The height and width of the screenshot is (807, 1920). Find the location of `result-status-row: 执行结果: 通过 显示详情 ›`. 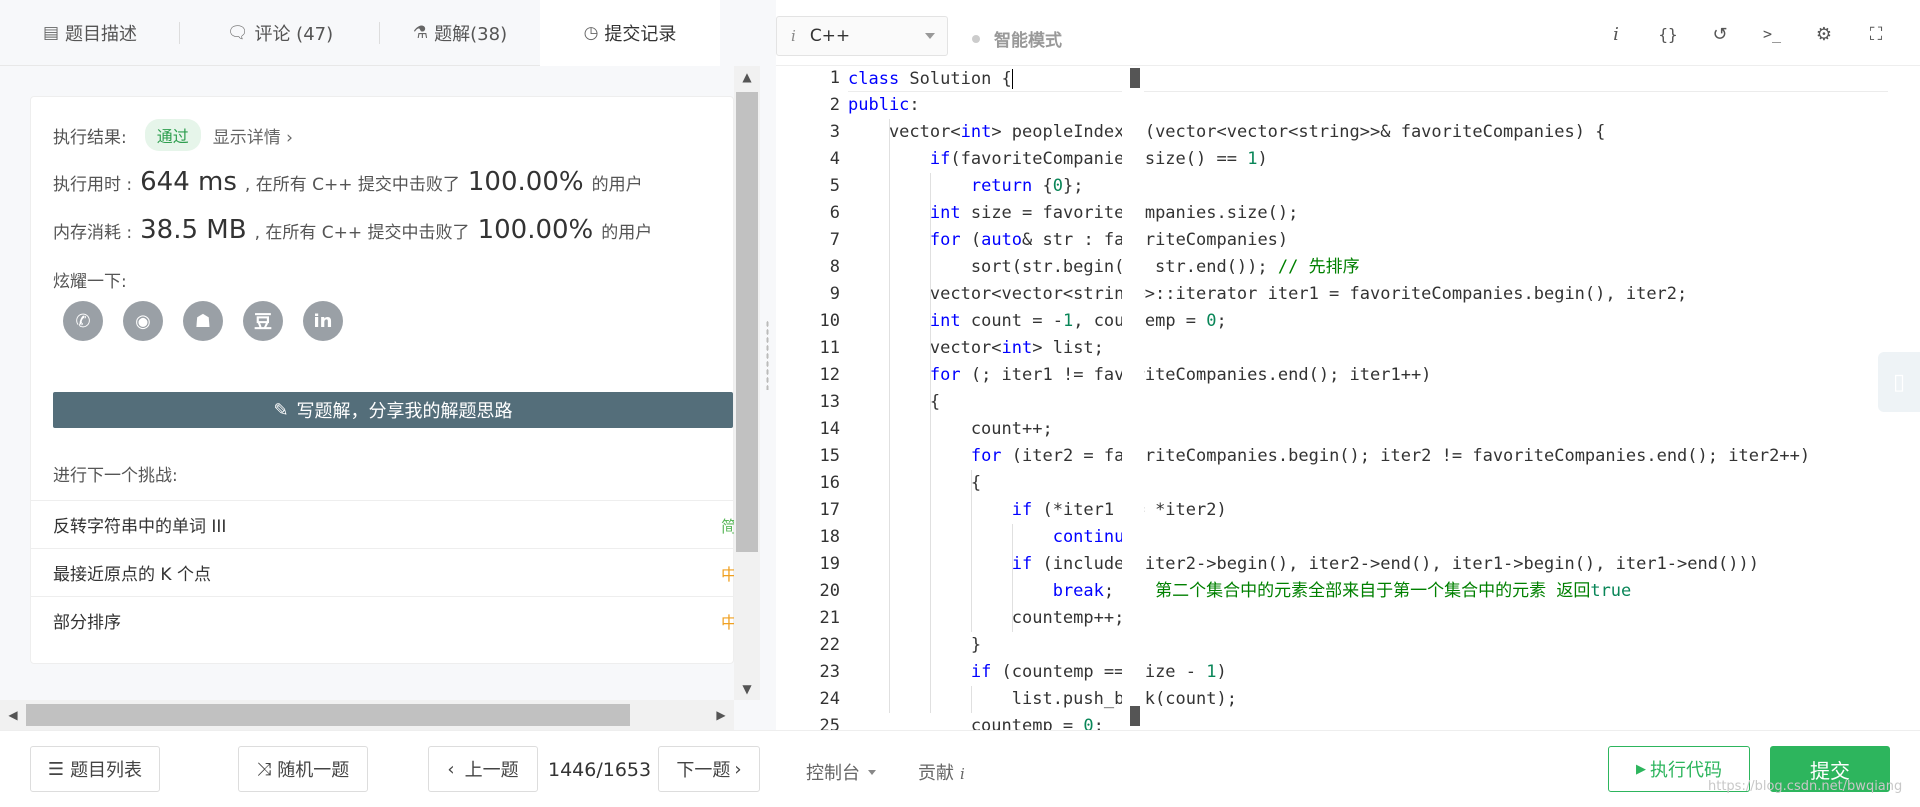

result-status-row: 执行结果: 通过 显示详情 › is located at coordinates (173, 135).